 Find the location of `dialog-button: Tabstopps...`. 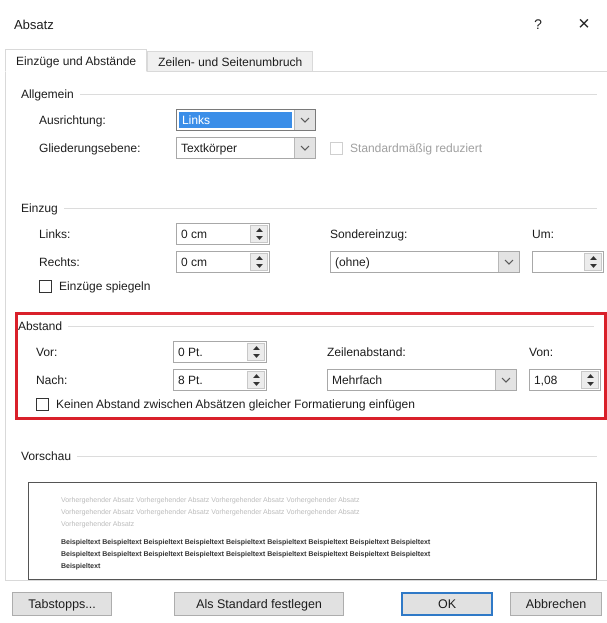

dialog-button: Tabstopps... is located at coordinates (62, 604).